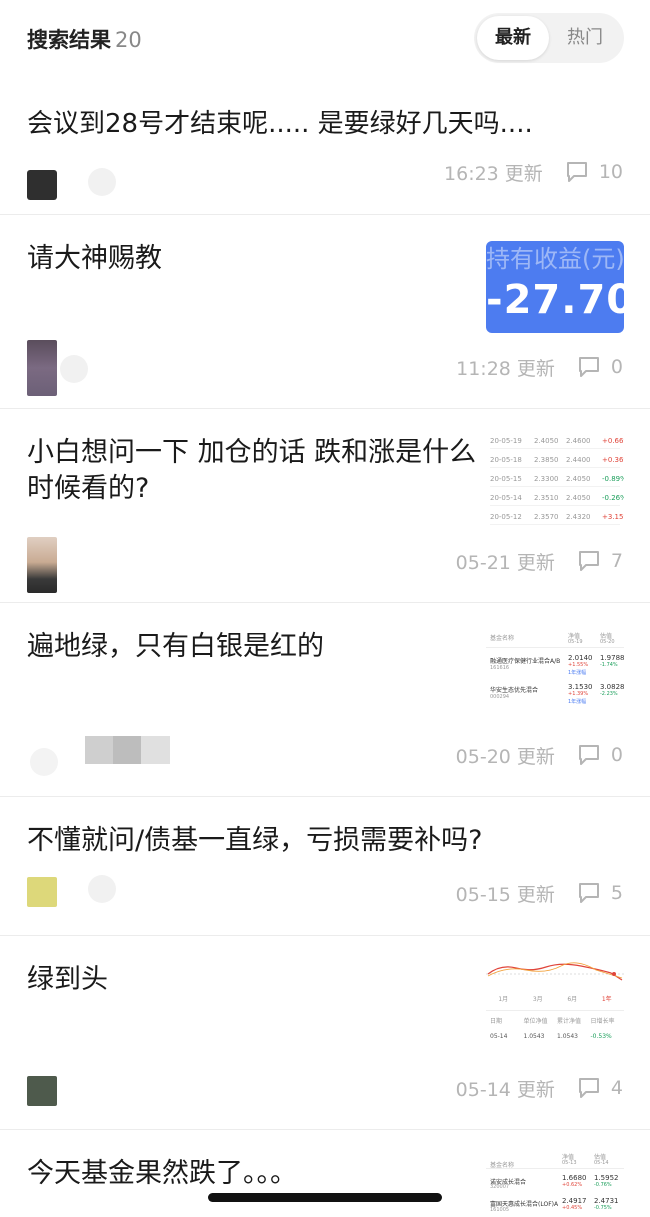 The image size is (650, 1217). I want to click on fund-estimate-change: -1.74%, so click(609, 665).